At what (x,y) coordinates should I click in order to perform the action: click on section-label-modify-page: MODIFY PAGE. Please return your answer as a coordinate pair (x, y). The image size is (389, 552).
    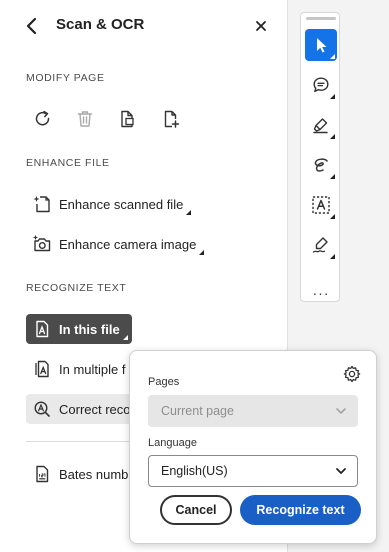
    Looking at the image, I should click on (65, 78).